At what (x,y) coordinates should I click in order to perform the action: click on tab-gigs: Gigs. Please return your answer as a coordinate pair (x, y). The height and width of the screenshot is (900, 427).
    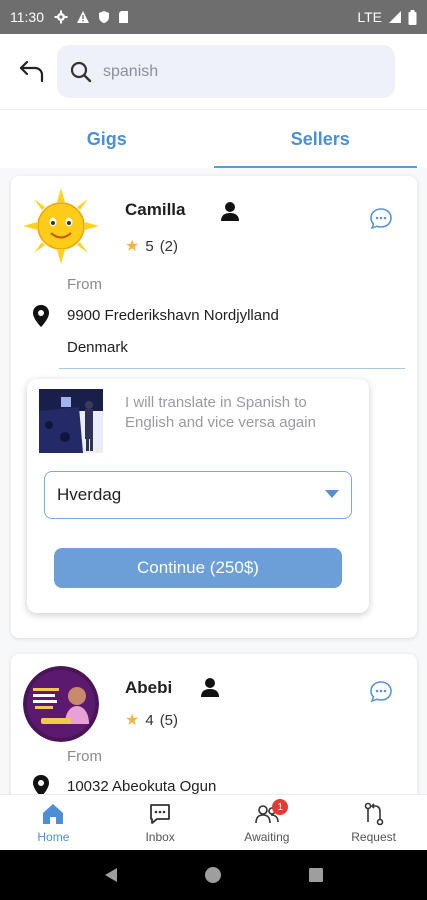
    Looking at the image, I should click on (107, 139).